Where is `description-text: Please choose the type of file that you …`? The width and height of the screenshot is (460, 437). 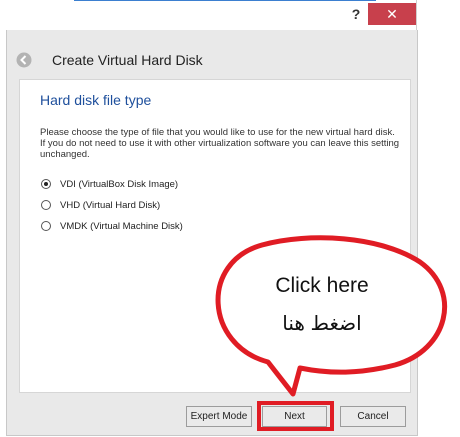 description-text: Please choose the type of file that you … is located at coordinates (220, 143).